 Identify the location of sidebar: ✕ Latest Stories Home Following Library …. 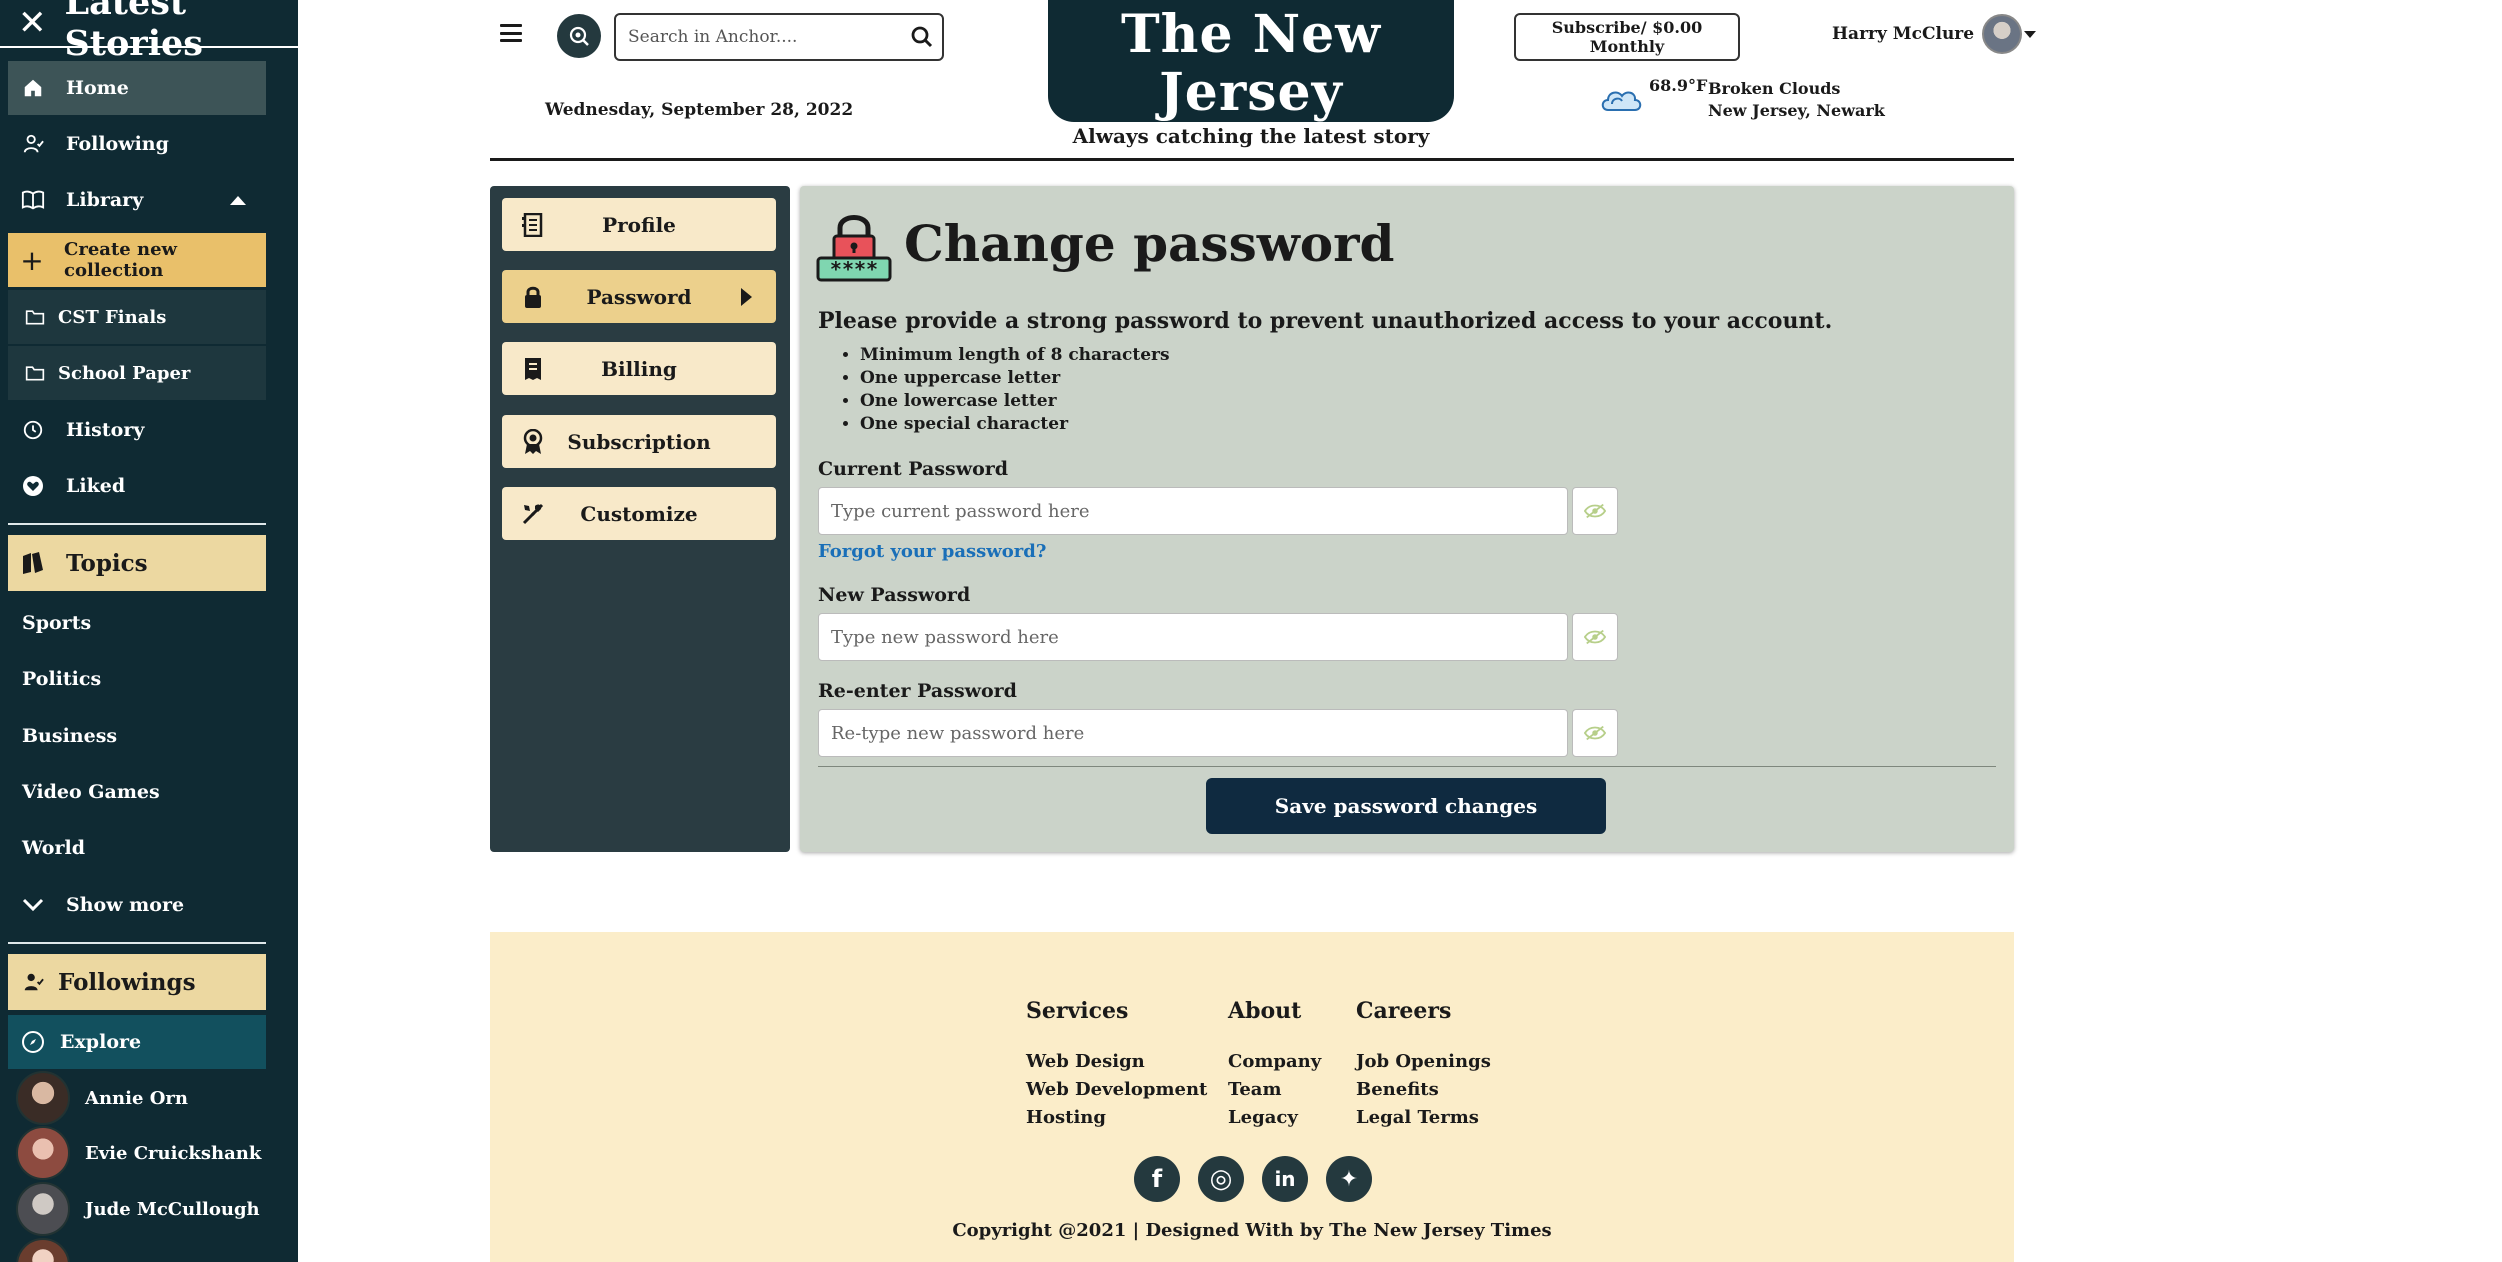
(149, 631).